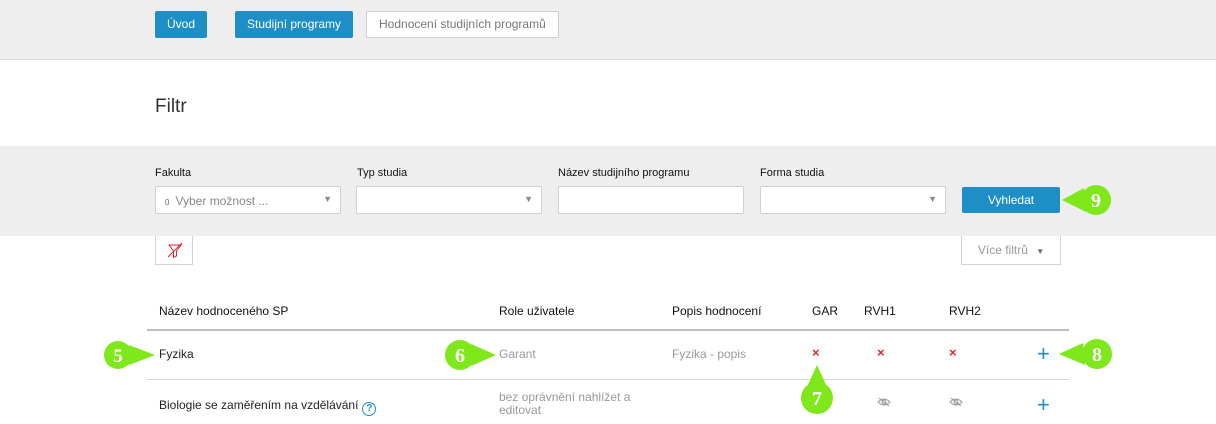 This screenshot has width=1216, height=424. I want to click on help-icon: ?, so click(369, 409).